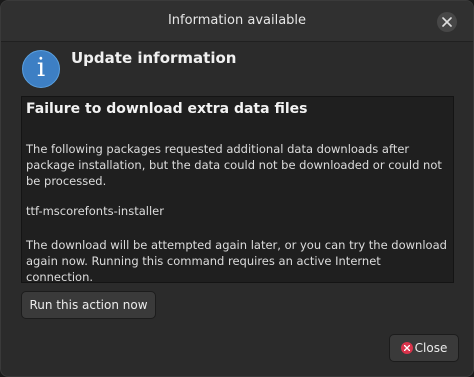  I want to click on titlebar: Information available, so click(237, 21).